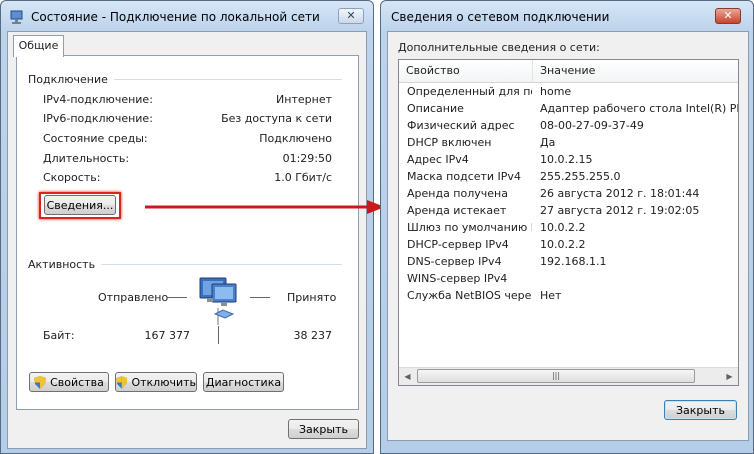  What do you see at coordinates (620, 210) in the screenshot?
I see `value-cell: 27 августа 2012 г. 19:02:05` at bounding box center [620, 210].